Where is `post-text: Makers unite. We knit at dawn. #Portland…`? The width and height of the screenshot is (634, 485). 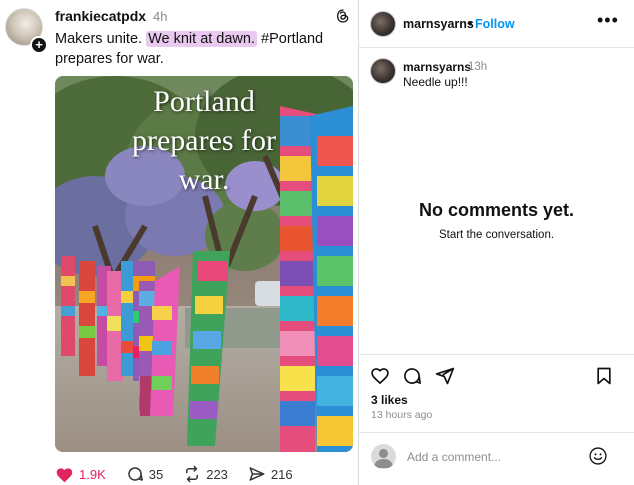
post-text: Makers unite. We knit at dawn. #Portland… is located at coordinates (200, 49).